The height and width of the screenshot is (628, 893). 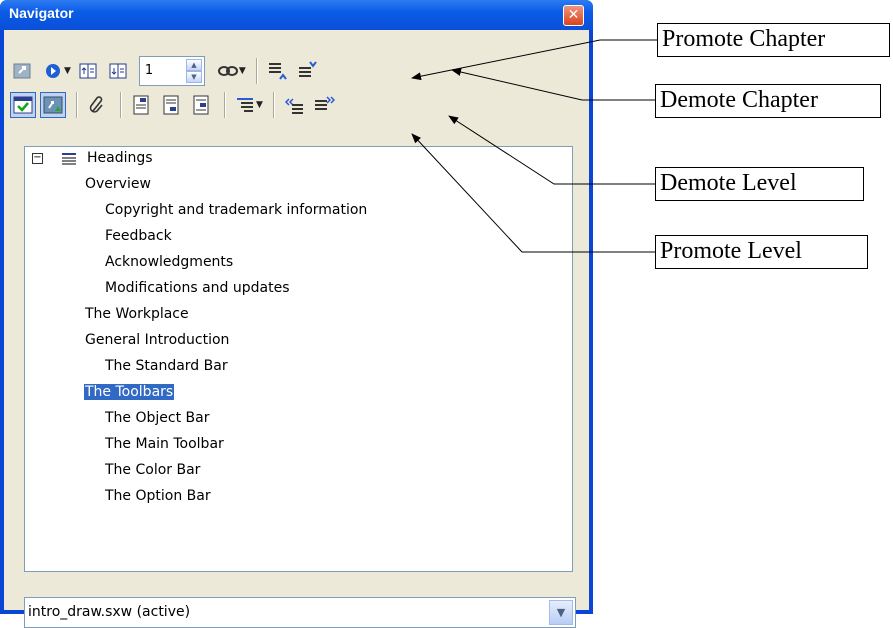 I want to click on callout-promote-level: Promote Level, so click(x=761, y=252).